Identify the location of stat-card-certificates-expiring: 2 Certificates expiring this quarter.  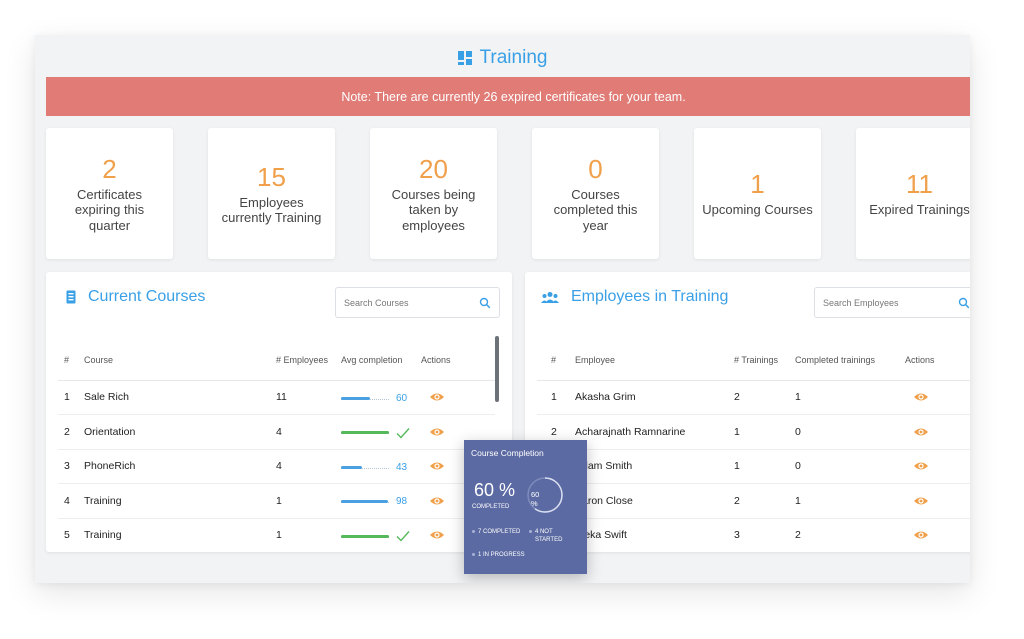
(109, 193).